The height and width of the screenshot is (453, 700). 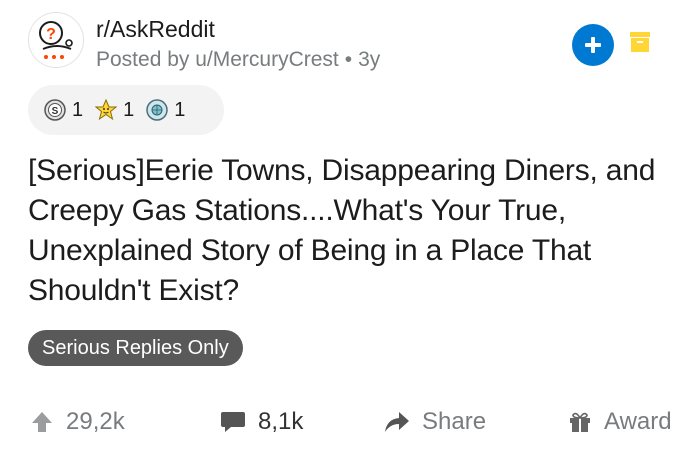 I want to click on share-button: Share, so click(x=435, y=422).